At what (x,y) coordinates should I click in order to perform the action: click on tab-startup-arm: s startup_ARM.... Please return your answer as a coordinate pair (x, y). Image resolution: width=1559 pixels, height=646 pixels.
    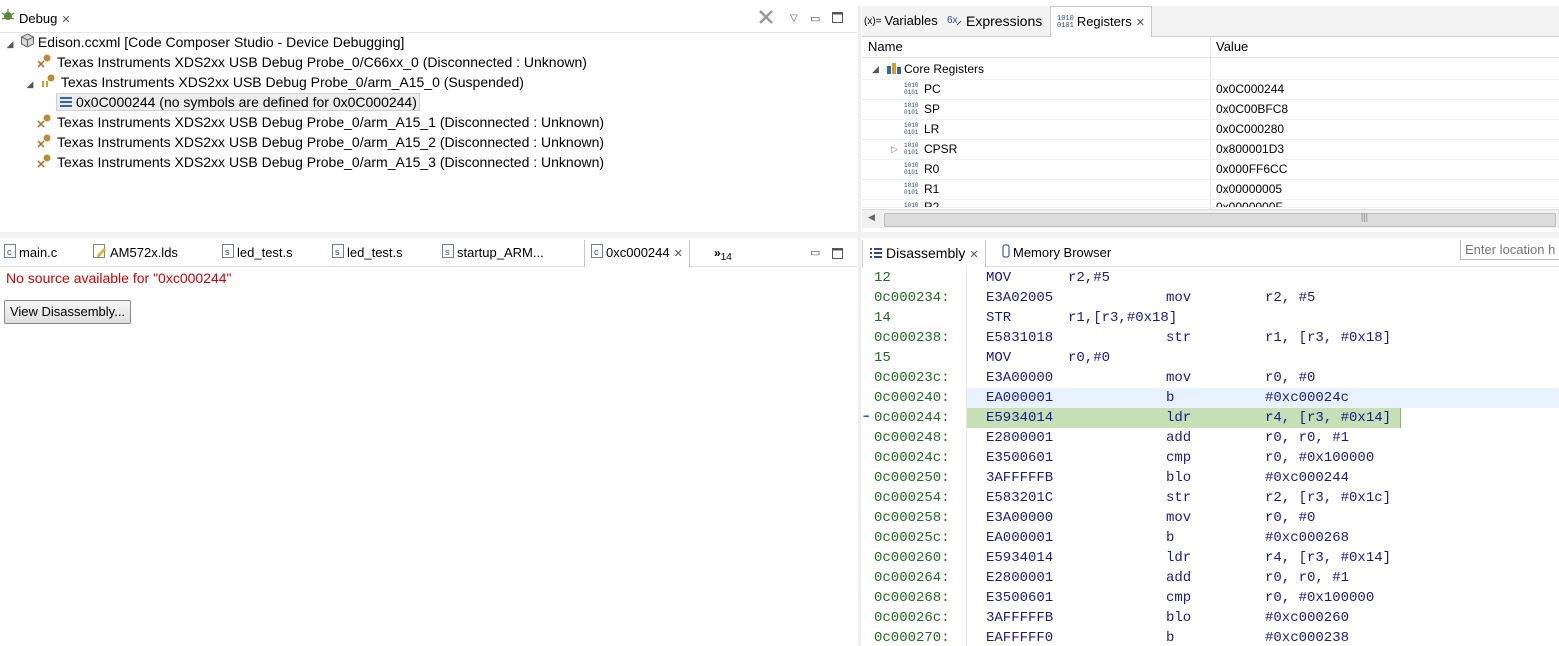
    Looking at the image, I should click on (493, 253).